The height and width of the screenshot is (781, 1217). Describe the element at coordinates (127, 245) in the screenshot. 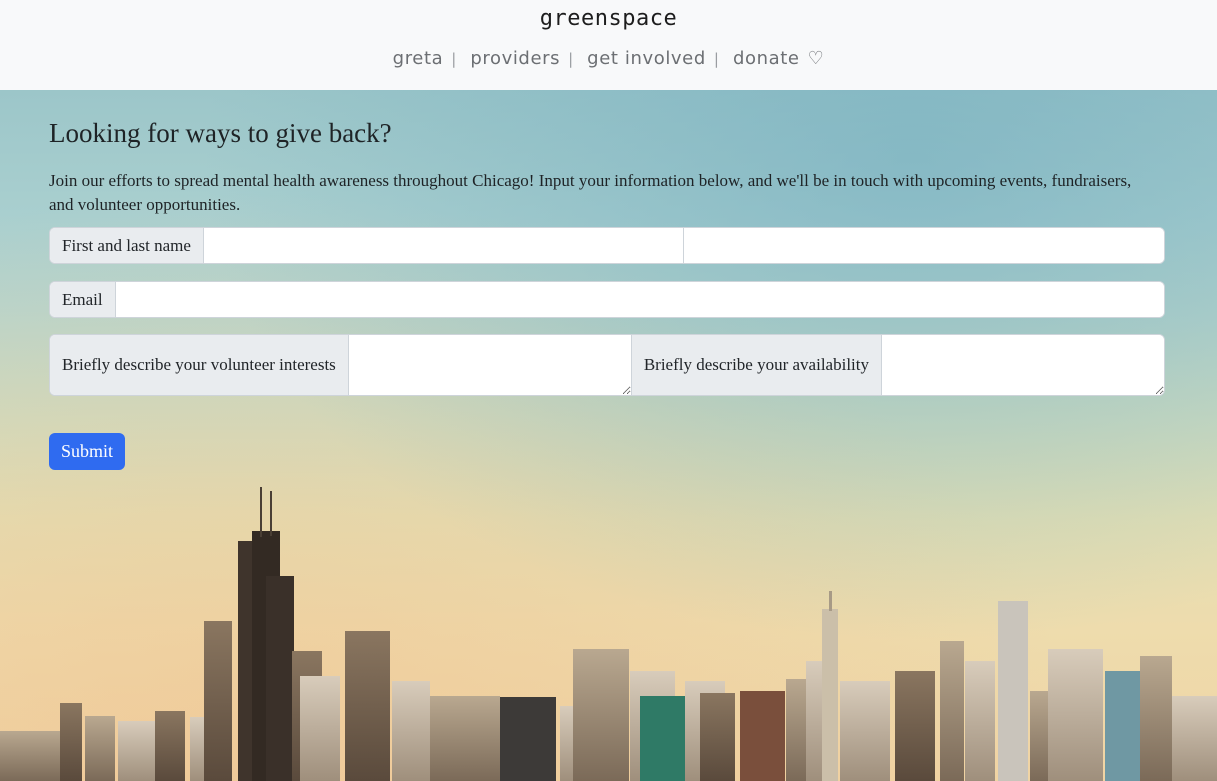

I see `name-label: First and last name` at that location.